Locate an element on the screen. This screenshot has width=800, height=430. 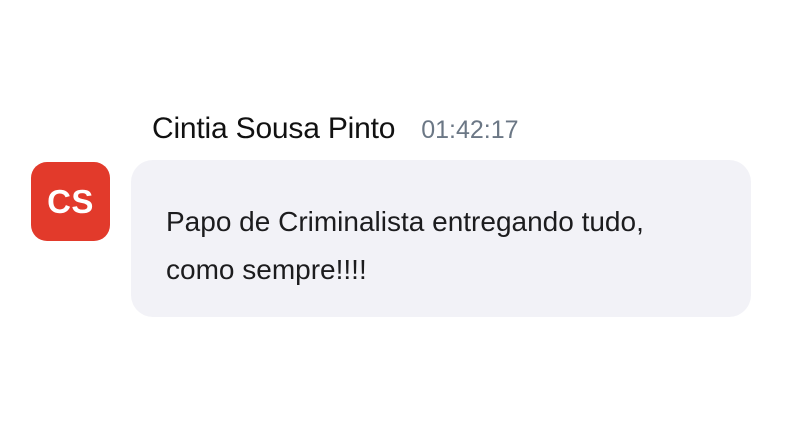
message-header: Cintia Sousa Pinto 01:42:17 is located at coordinates (335, 129).